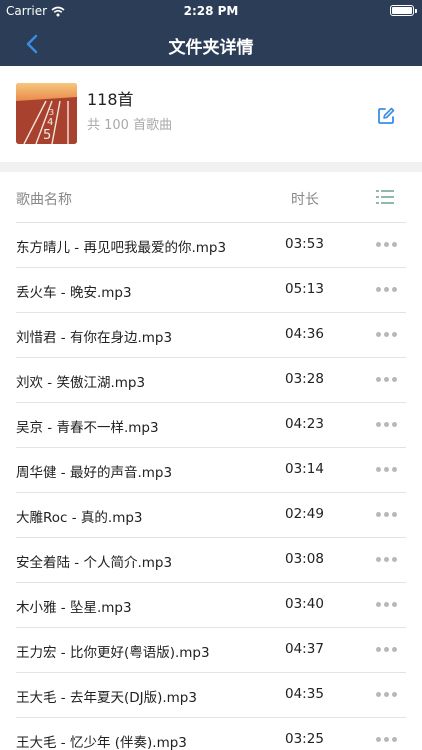  I want to click on page-title: 文件夹详情, so click(211, 48).